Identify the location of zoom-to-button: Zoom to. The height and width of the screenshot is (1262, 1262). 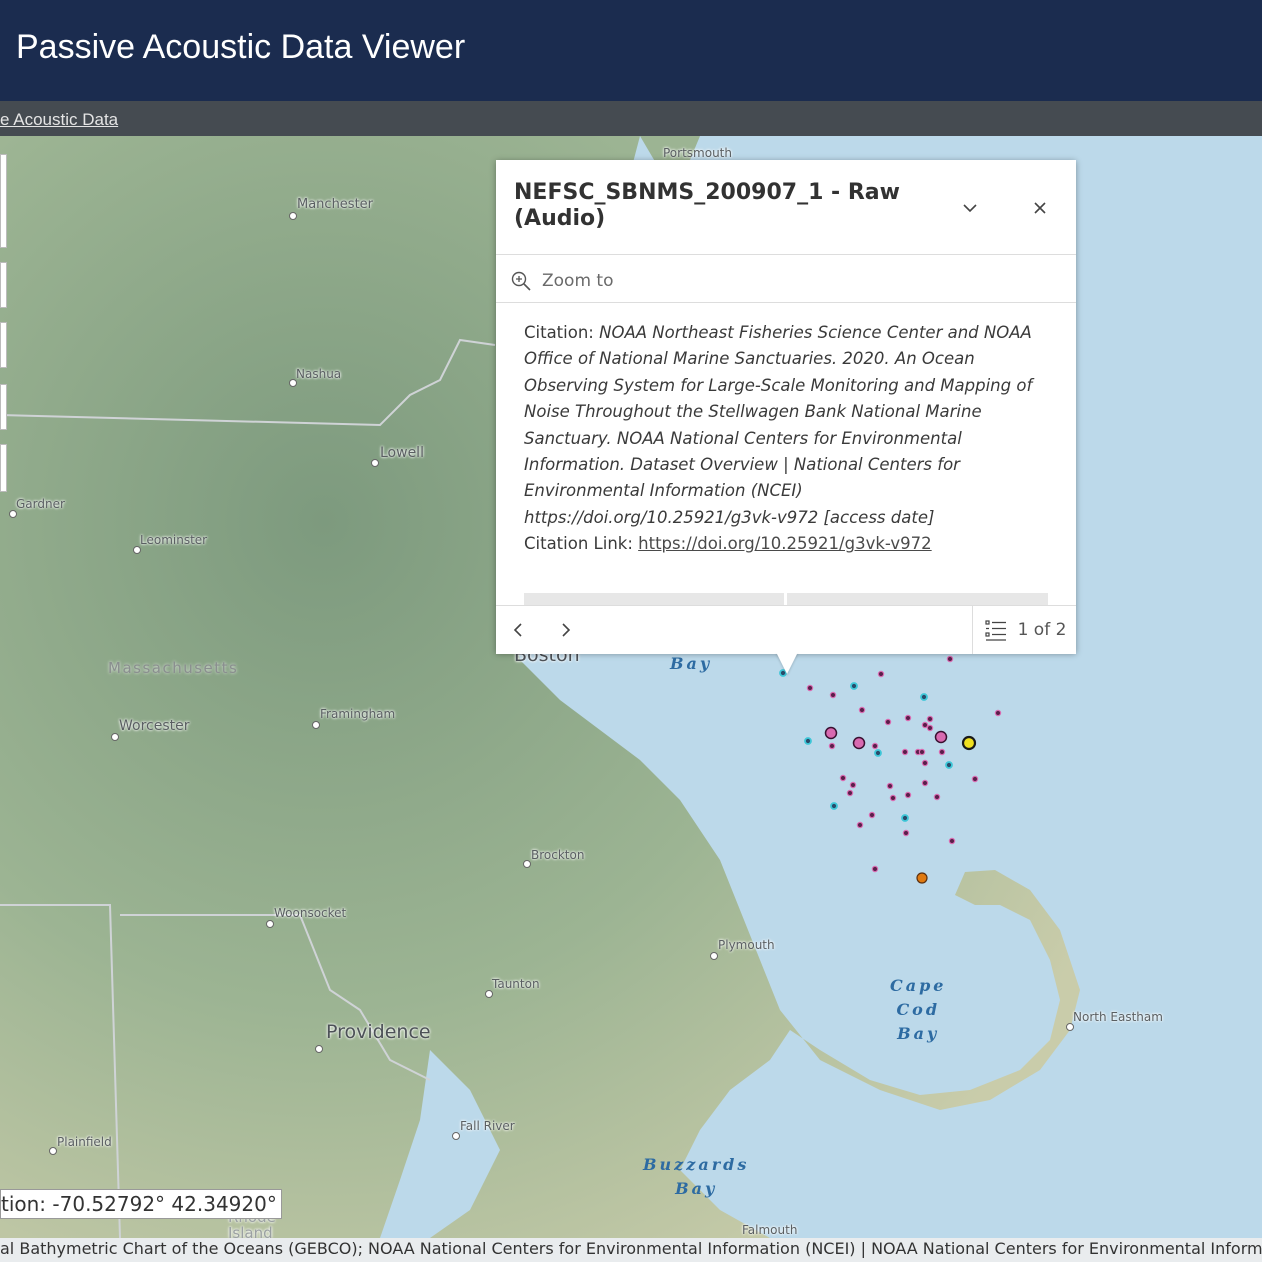
(561, 281).